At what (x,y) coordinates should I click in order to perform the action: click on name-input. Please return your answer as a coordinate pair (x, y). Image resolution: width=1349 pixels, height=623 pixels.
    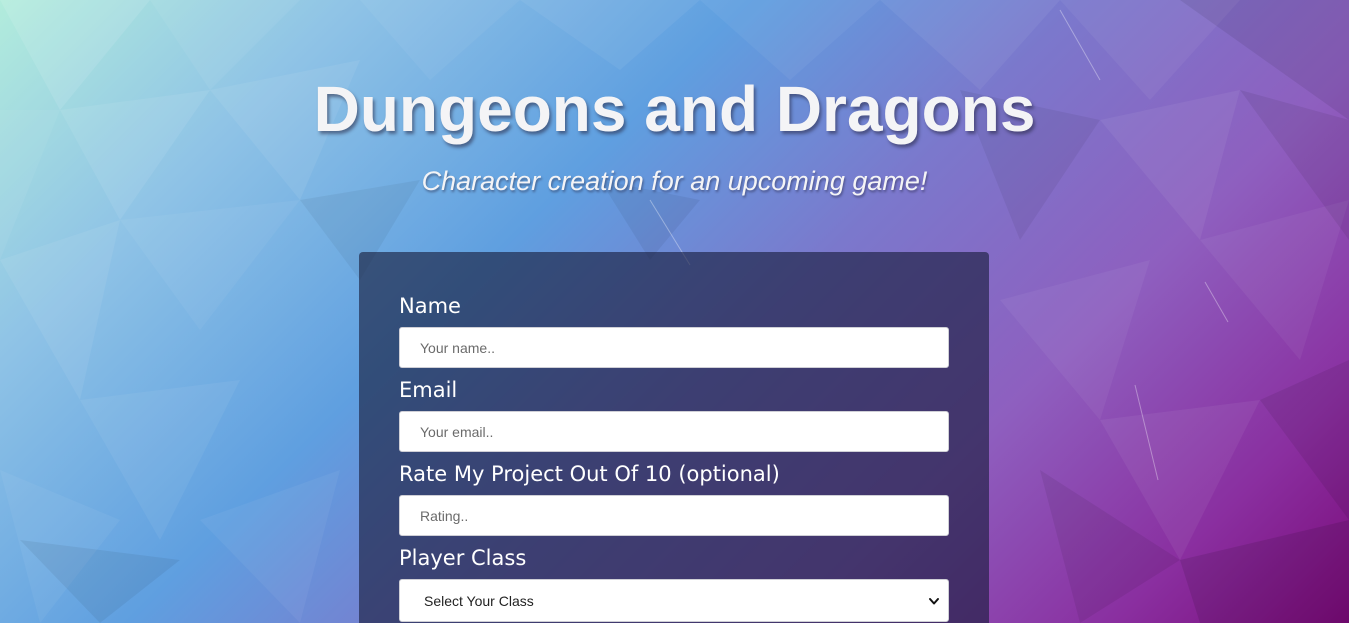
    Looking at the image, I should click on (674, 347).